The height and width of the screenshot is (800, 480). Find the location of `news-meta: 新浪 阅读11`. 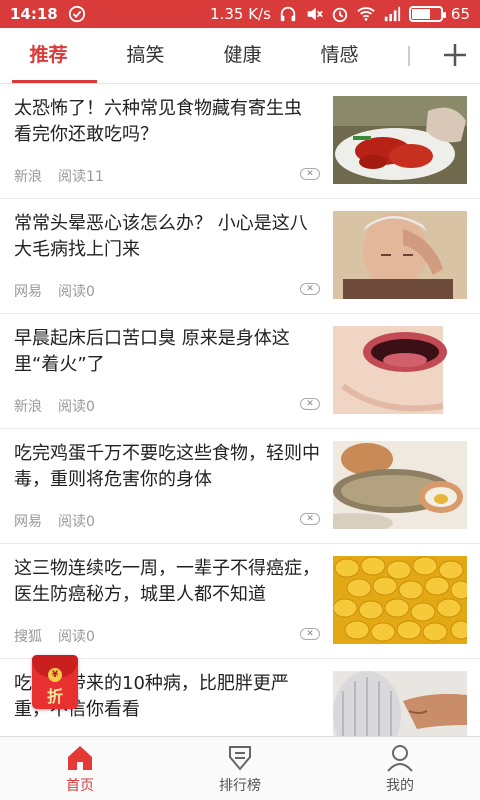

news-meta: 新浪 阅读11 is located at coordinates (59, 176).